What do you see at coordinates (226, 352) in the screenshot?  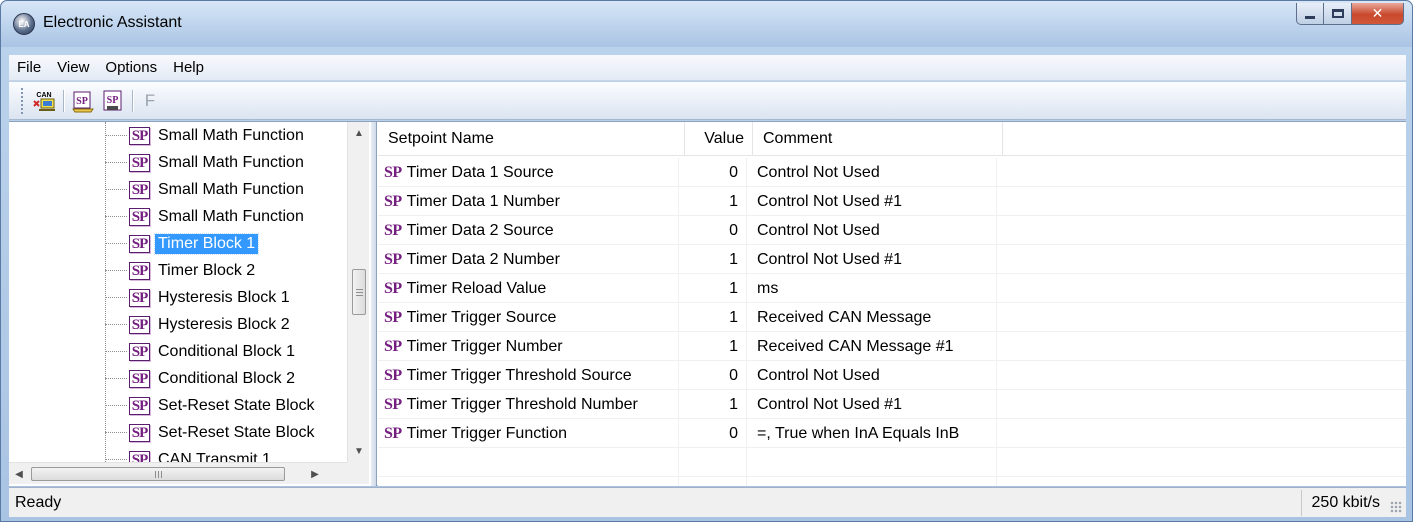 I see `tree-item-label: Conditional Block 1` at bounding box center [226, 352].